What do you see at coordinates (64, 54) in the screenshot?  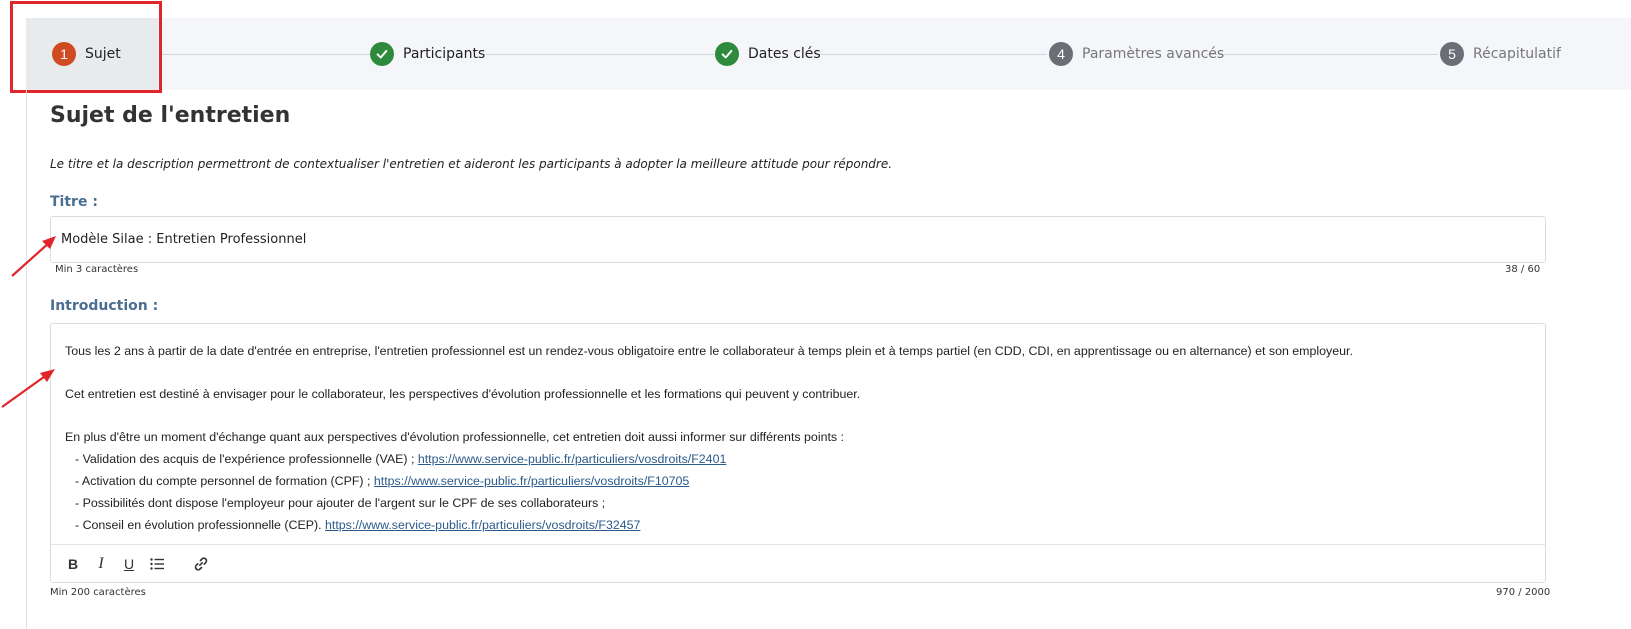 I see `step-number-badge: 1` at bounding box center [64, 54].